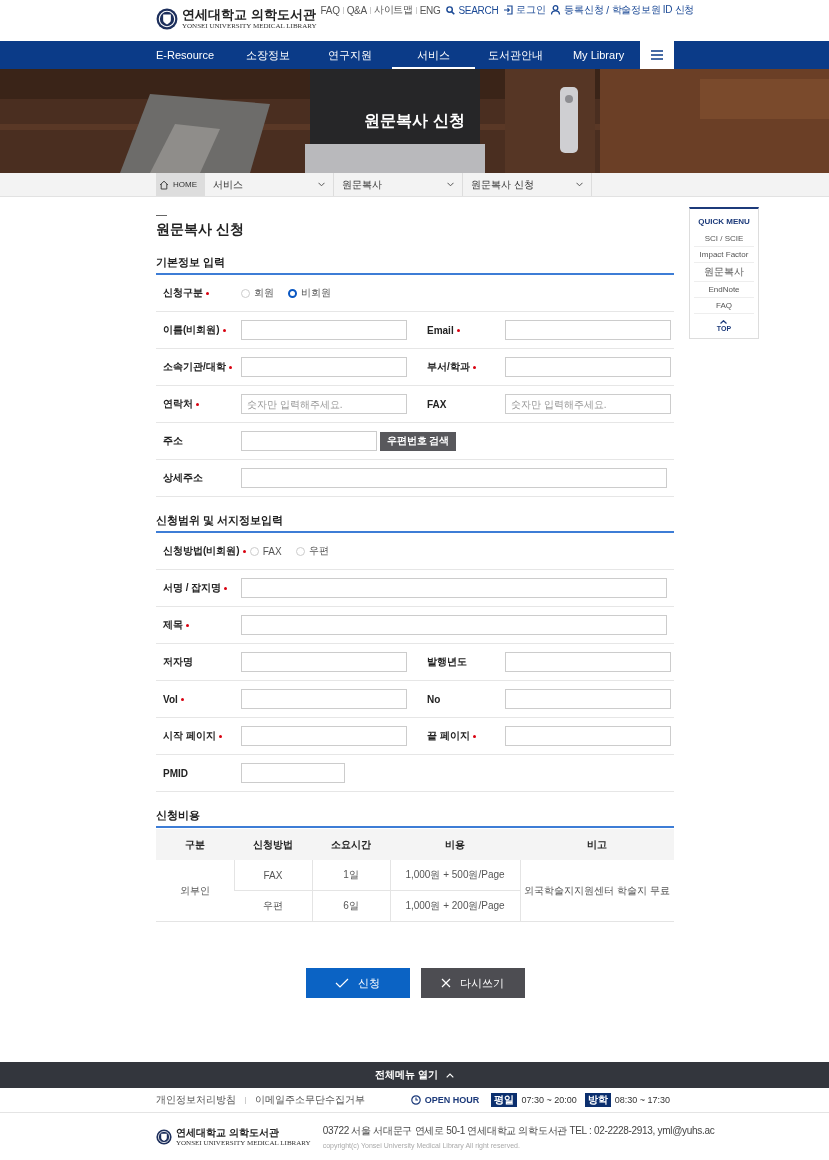 The height and width of the screenshot is (1160, 829). I want to click on check-icon, so click(342, 983).